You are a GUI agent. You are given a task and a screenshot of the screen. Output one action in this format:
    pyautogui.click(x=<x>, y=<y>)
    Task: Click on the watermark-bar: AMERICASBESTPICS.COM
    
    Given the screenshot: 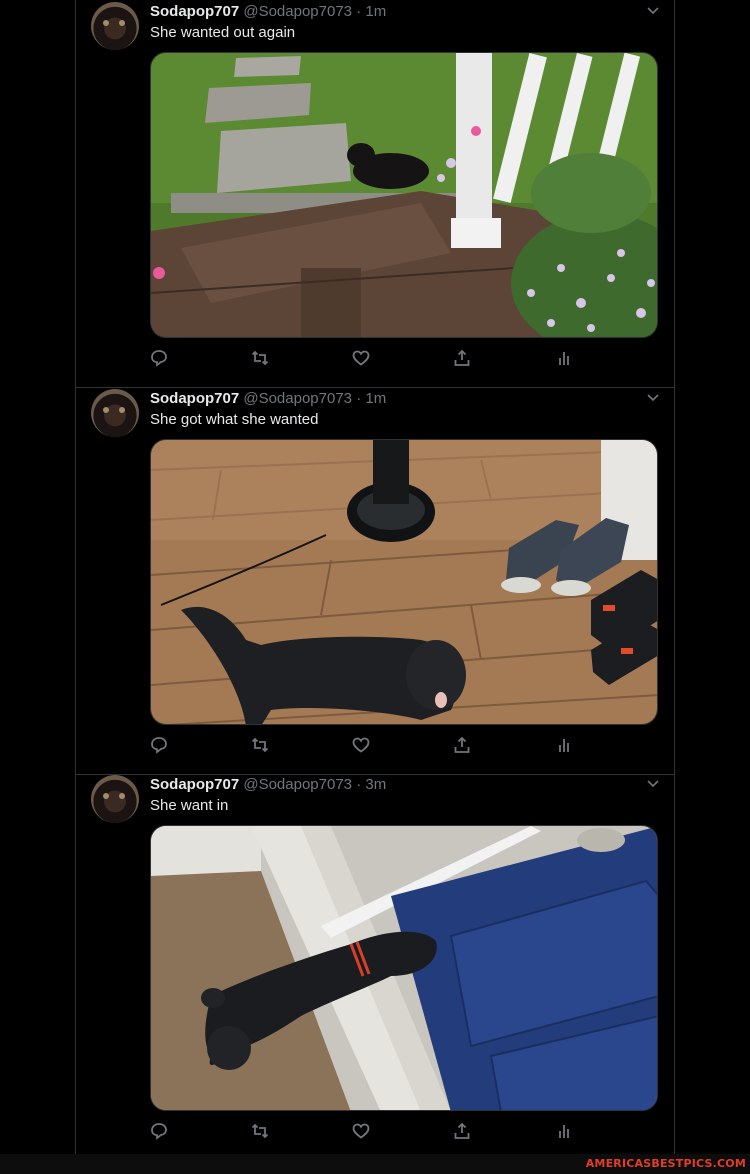 What is the action you would take?
    pyautogui.click(x=375, y=1164)
    